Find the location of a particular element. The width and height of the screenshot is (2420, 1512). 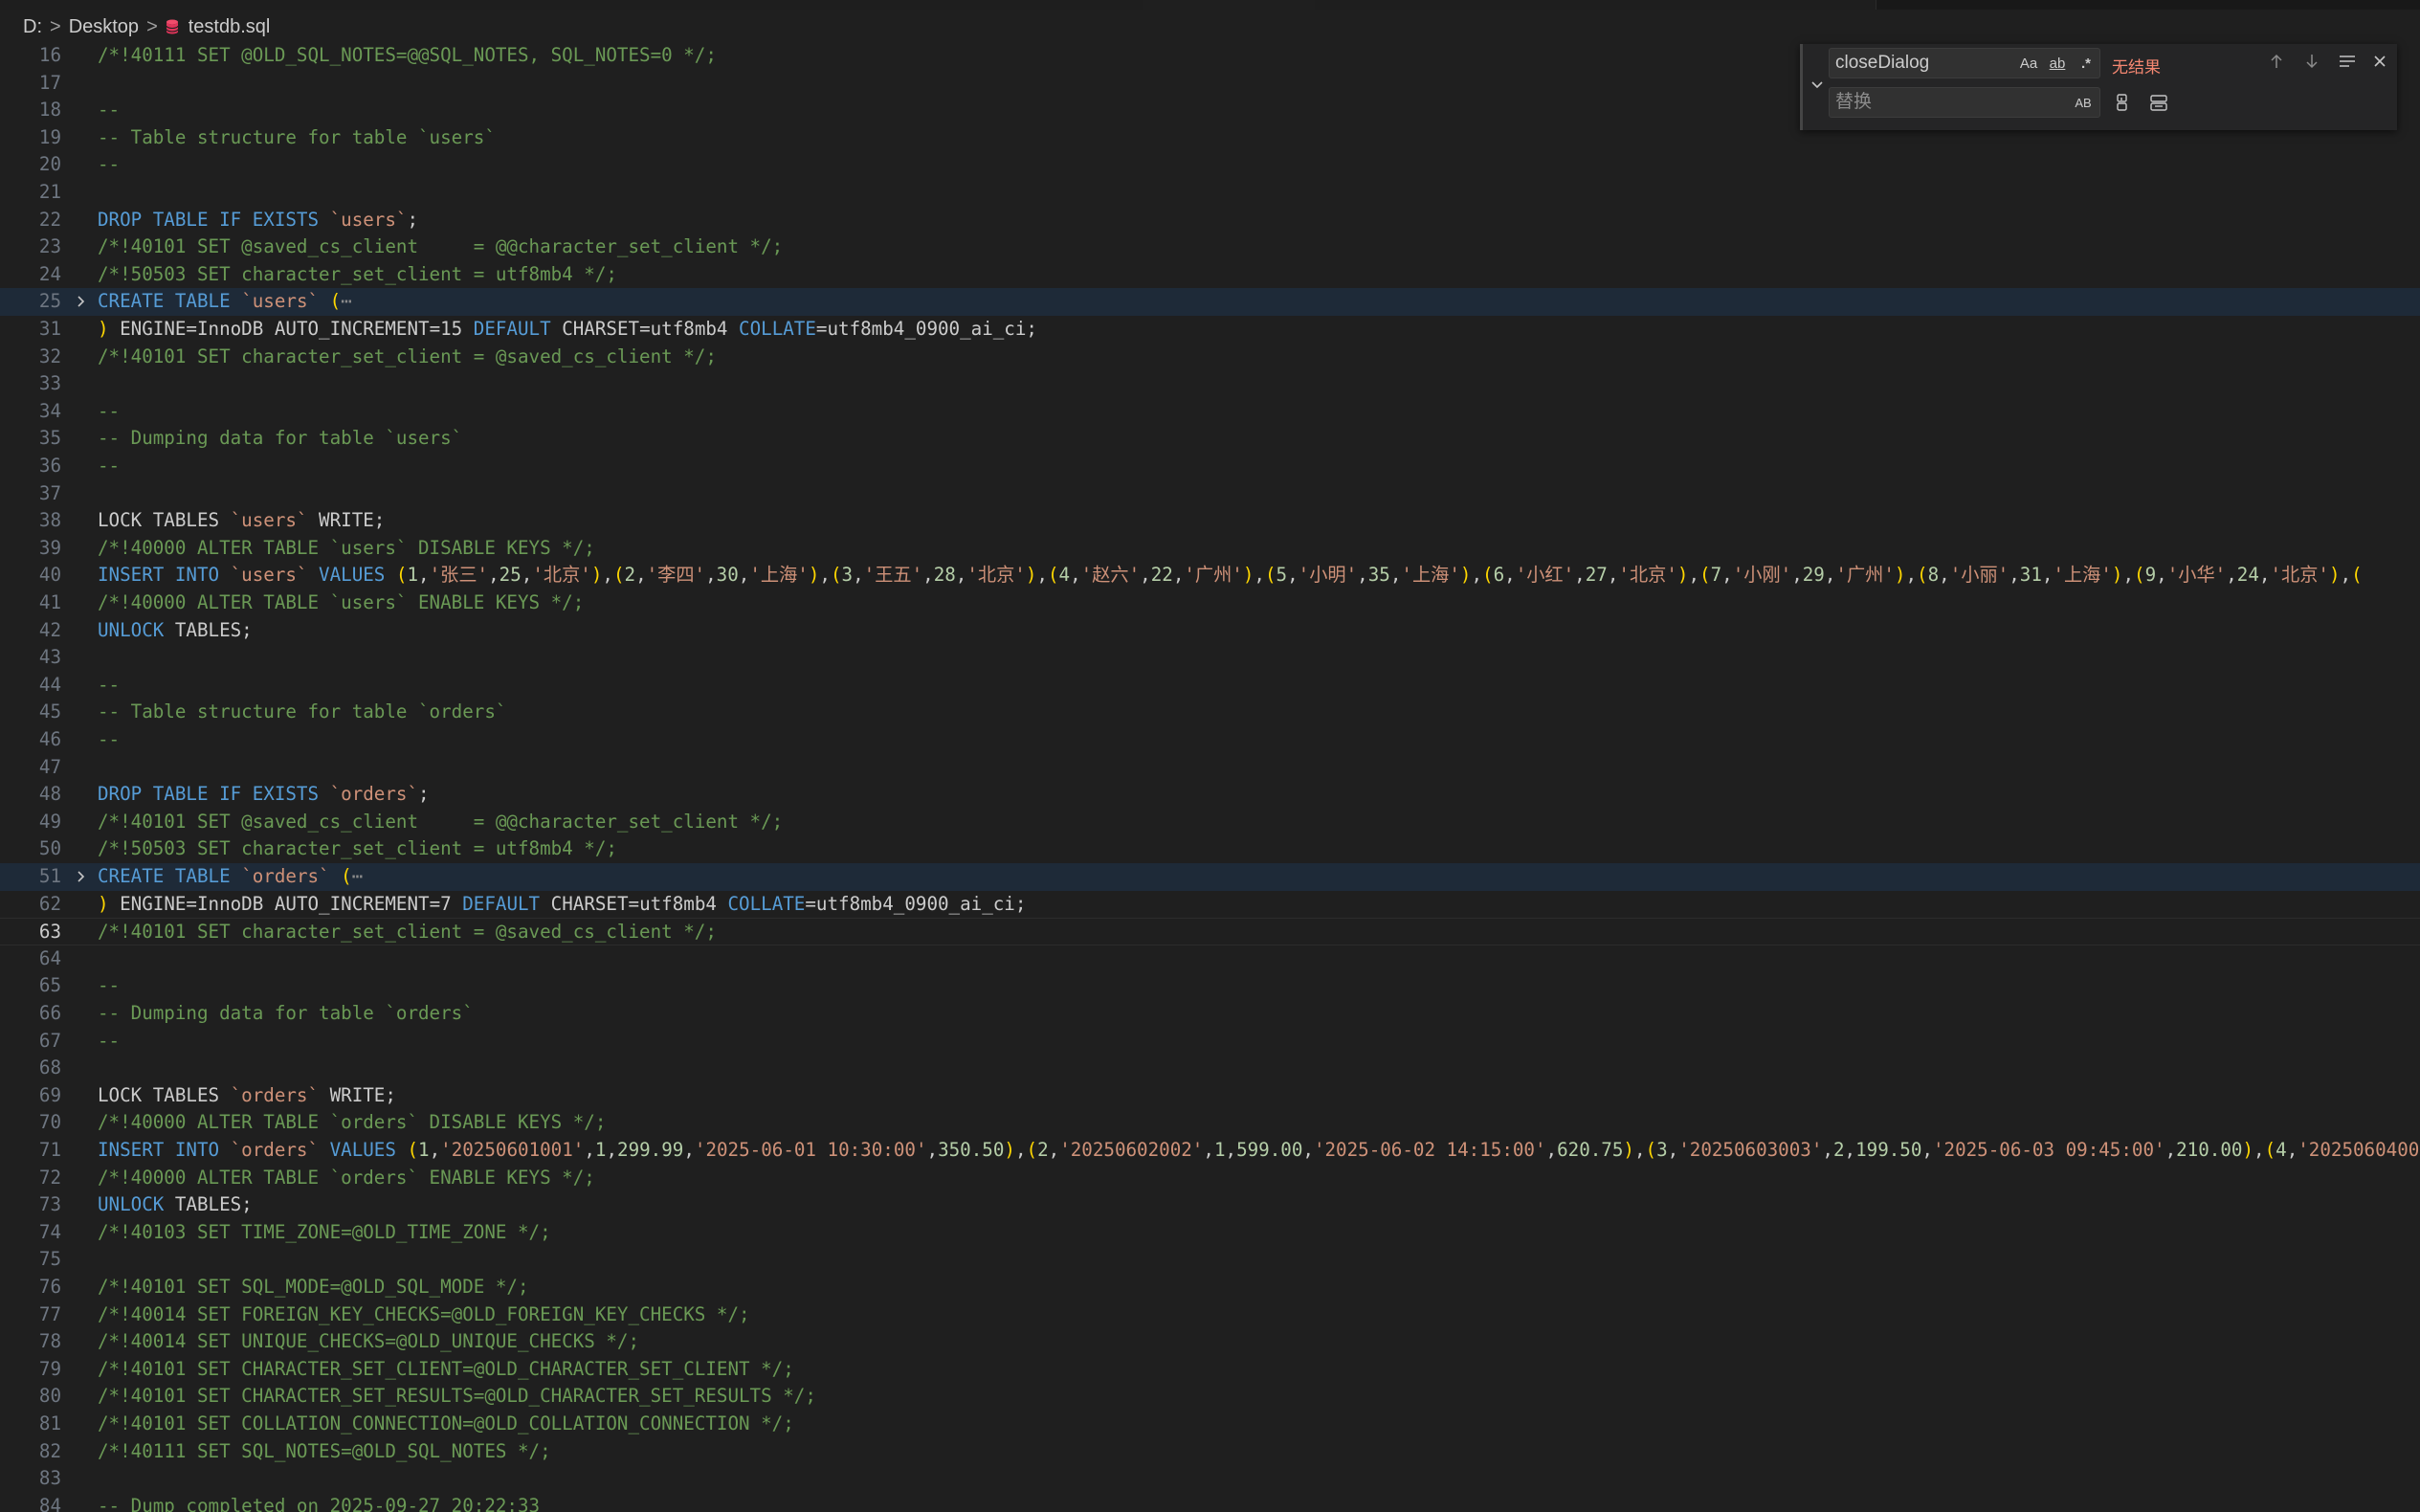

code-line: 48 DROP TABLE IF EXISTS `orders`; is located at coordinates (1210, 795).